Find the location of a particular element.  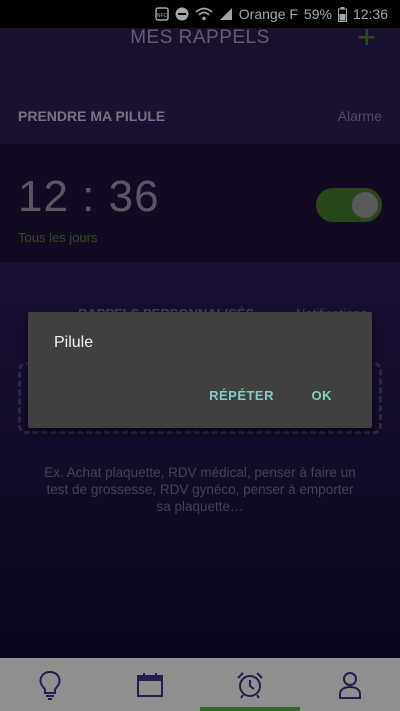

status-bar: NFC Orange F 59% 12:36 is located at coordinates (200, 14).